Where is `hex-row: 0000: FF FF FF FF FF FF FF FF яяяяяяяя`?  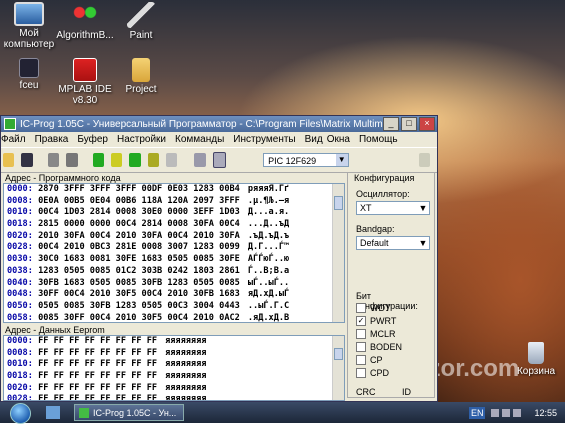 hex-row: 0000: FF FF FF FF FF FF FF FF яяяяяяяя is located at coordinates (174, 342).